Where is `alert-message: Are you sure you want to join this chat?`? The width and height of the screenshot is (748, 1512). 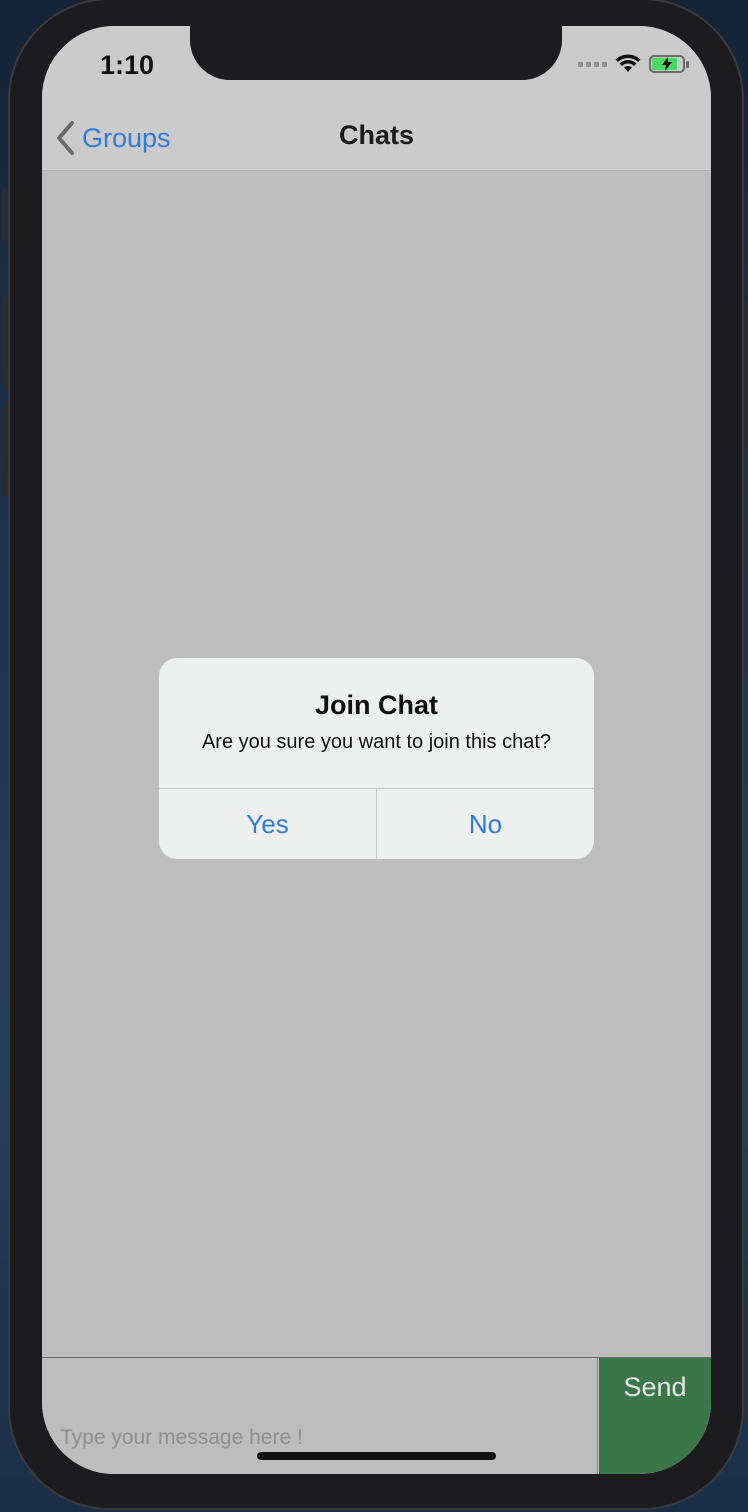 alert-message: Are you sure you want to join this chat? is located at coordinates (376, 742).